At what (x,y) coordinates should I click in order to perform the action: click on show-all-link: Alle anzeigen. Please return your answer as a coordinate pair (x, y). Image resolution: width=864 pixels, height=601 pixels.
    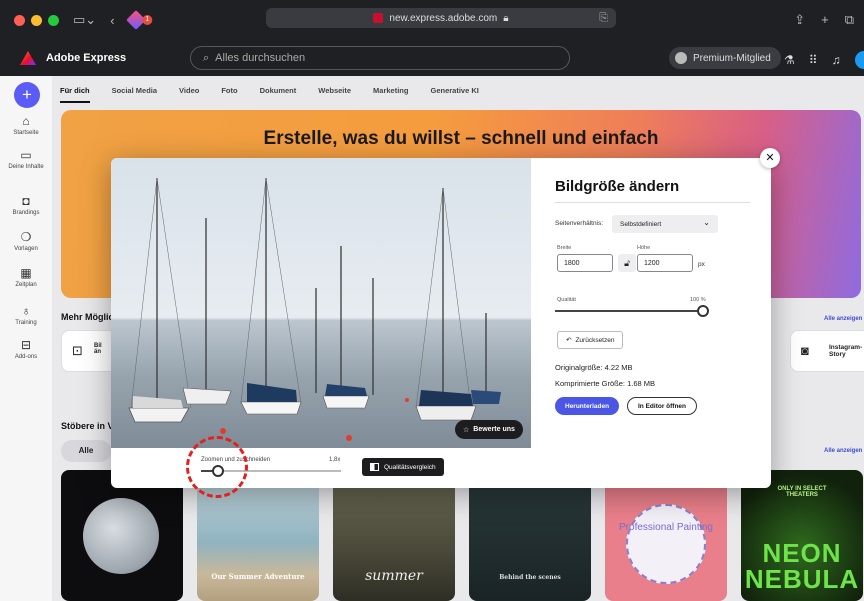
    Looking at the image, I should click on (843, 319).